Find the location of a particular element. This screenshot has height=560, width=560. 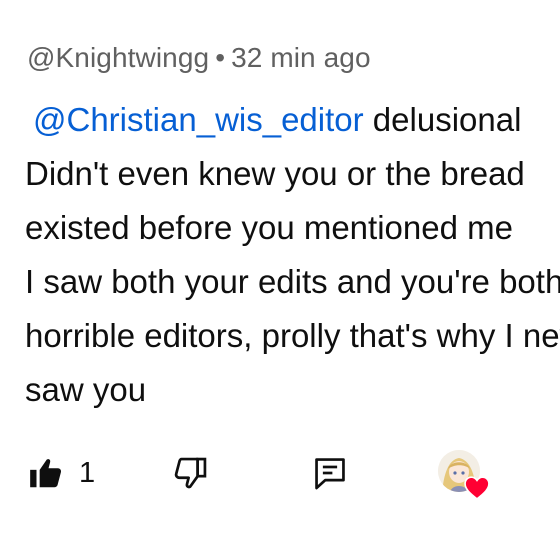

reply-comment-icon is located at coordinates (330, 474).